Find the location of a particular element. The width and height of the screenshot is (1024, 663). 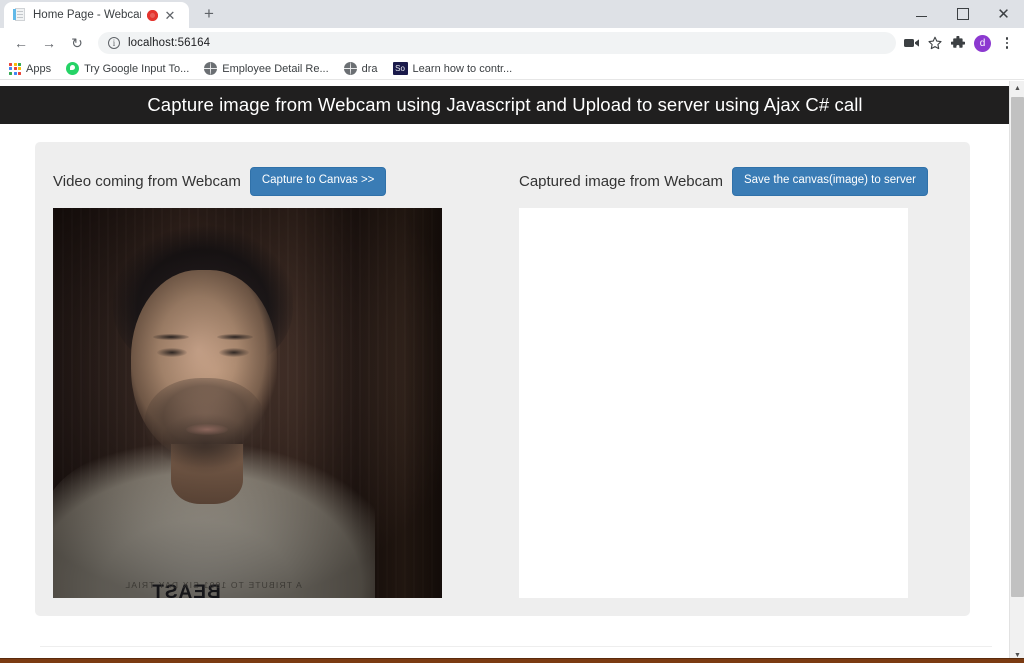

chrome-menu-icon is located at coordinates (1007, 43).